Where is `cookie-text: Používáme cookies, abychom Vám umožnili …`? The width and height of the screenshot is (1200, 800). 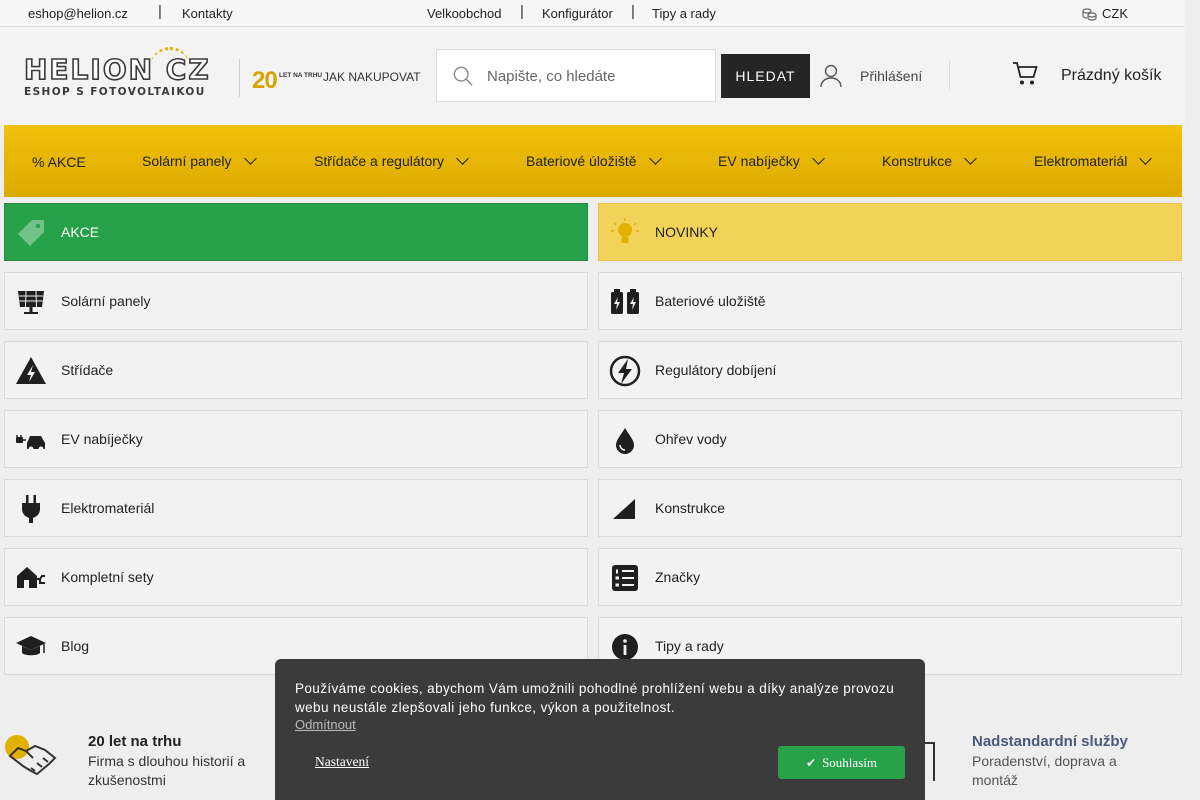
cookie-text: Používáme cookies, abychom Vám umožnili … is located at coordinates (595, 698).